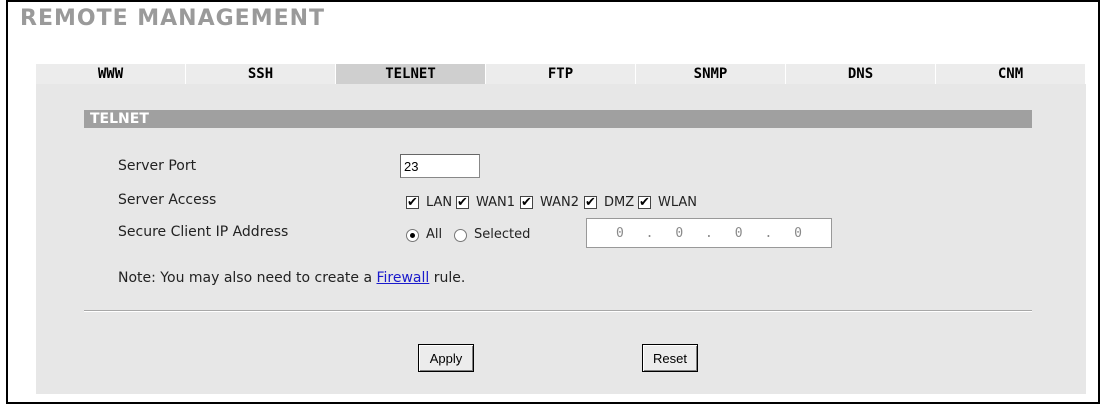 This screenshot has height=408, width=1106. Describe the element at coordinates (644, 202) in the screenshot. I see `wlan-checkbox: ✔` at that location.